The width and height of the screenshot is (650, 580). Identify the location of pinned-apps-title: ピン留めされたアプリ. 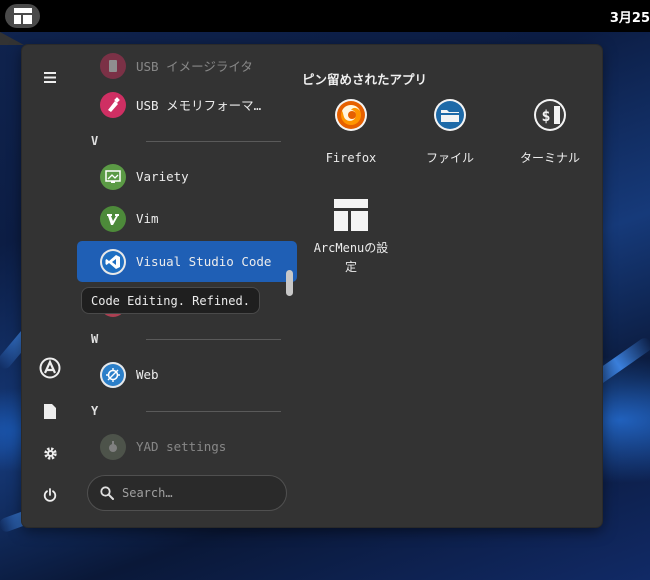
(365, 79).